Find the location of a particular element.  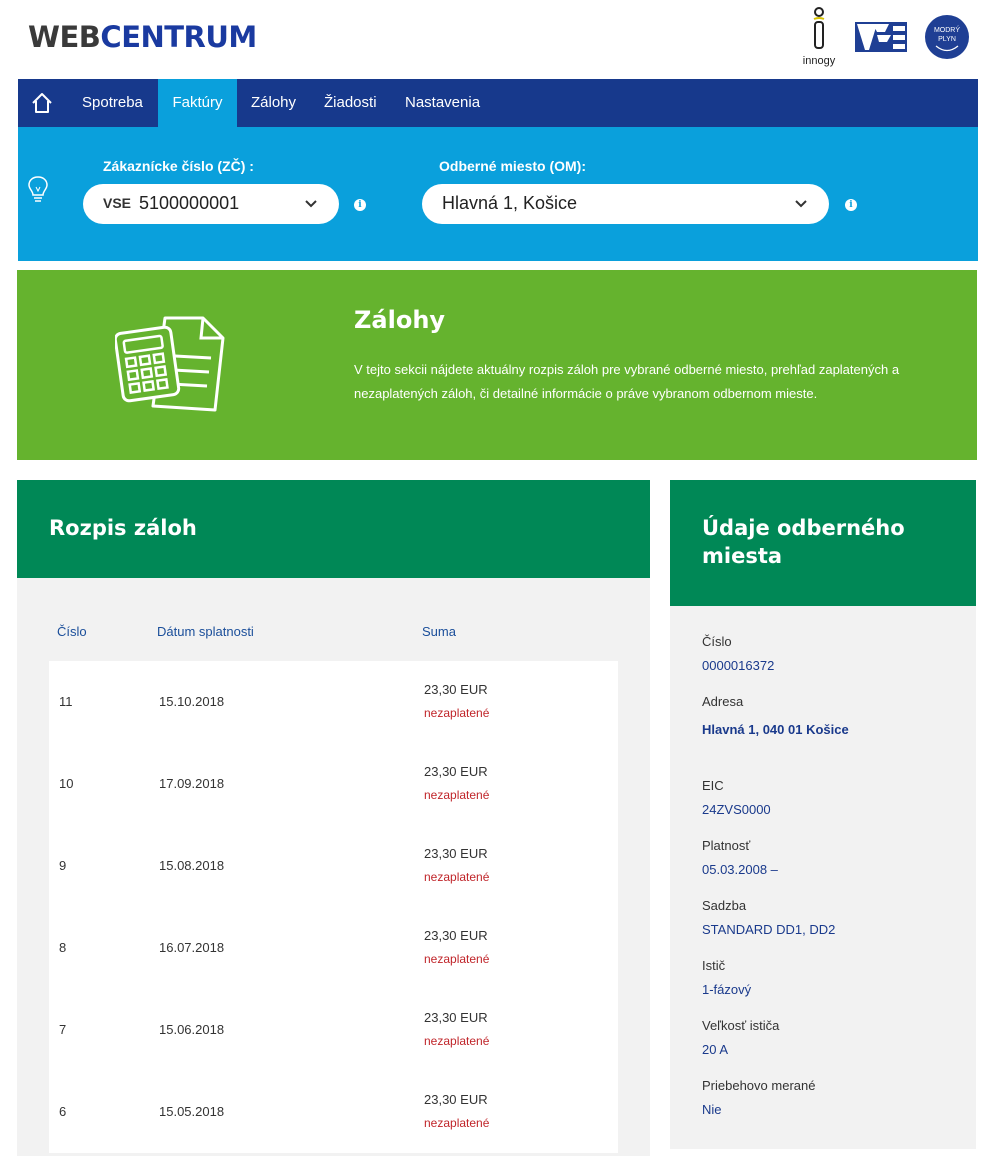

logo-web: WEB is located at coordinates (64, 37).